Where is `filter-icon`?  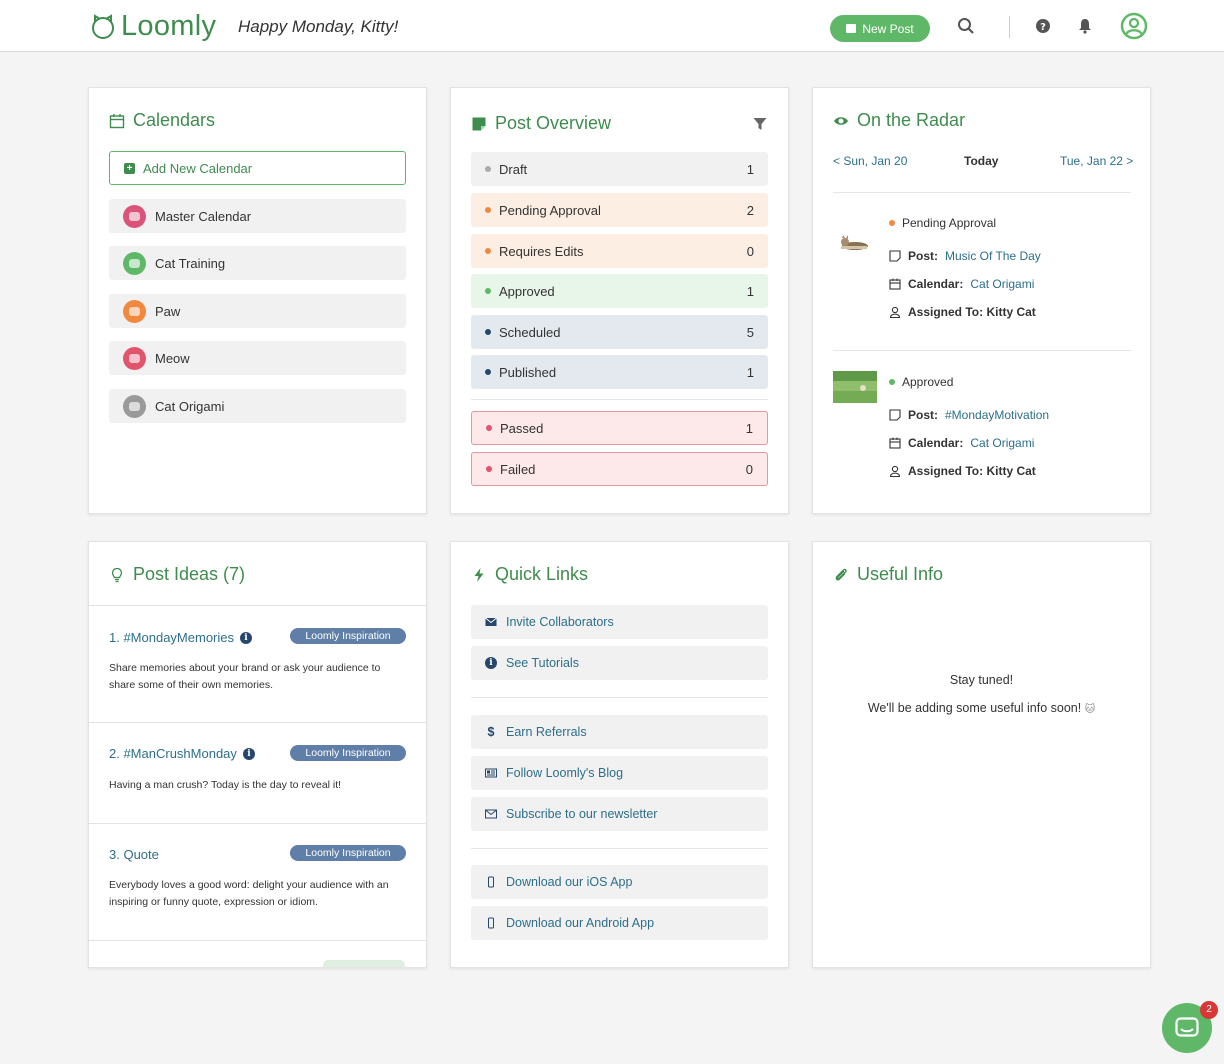 filter-icon is located at coordinates (760, 124).